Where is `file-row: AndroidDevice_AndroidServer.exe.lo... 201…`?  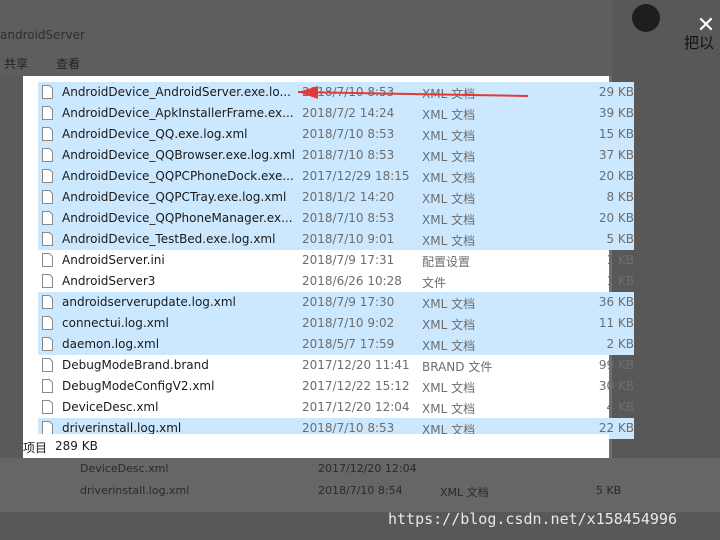 file-row: AndroidDevice_AndroidServer.exe.lo... 201… is located at coordinates (336, 92).